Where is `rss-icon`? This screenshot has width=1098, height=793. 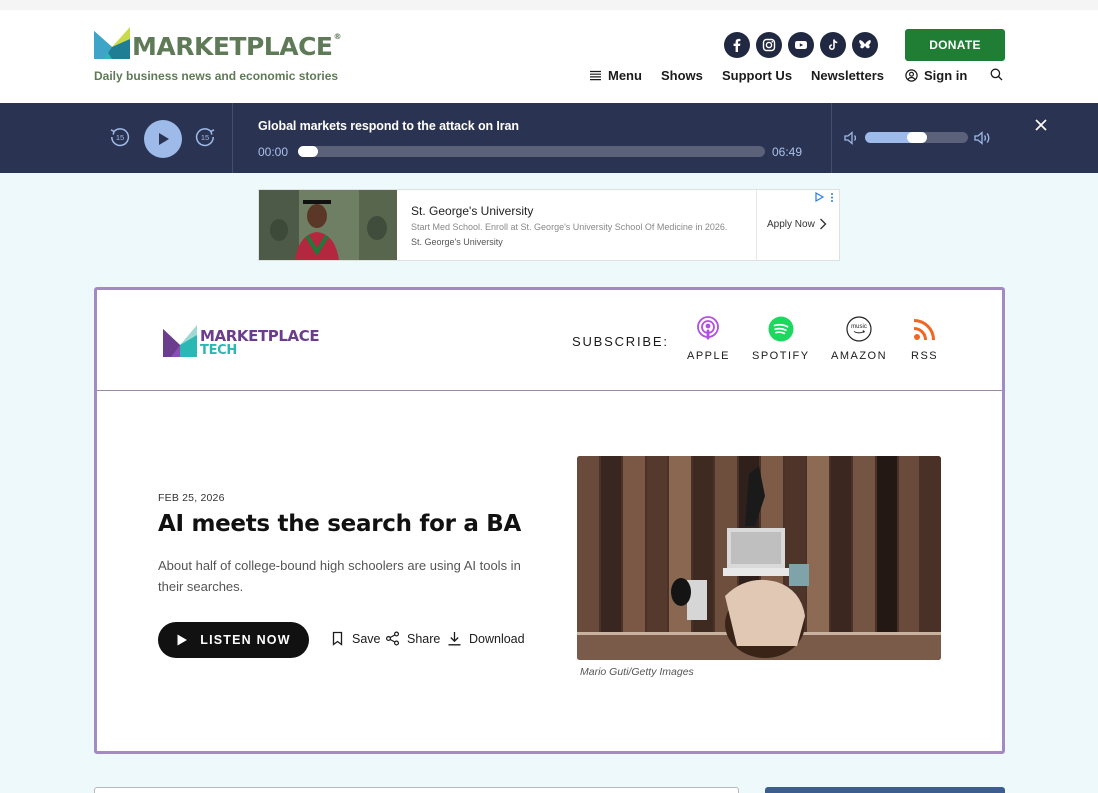
rss-icon is located at coordinates (924, 330).